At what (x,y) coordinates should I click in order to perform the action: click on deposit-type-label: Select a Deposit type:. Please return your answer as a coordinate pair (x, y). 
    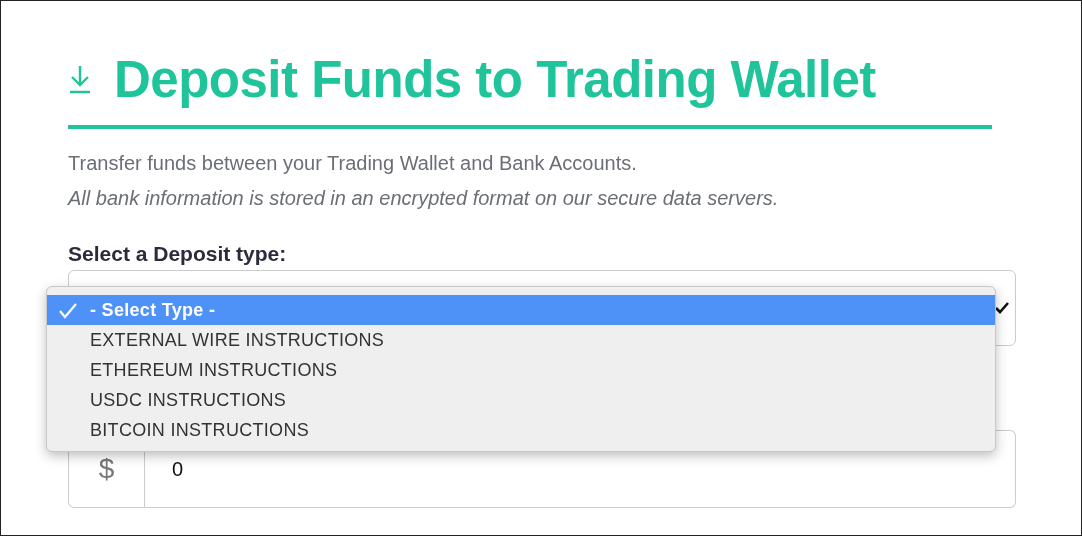
    Looking at the image, I should click on (178, 254).